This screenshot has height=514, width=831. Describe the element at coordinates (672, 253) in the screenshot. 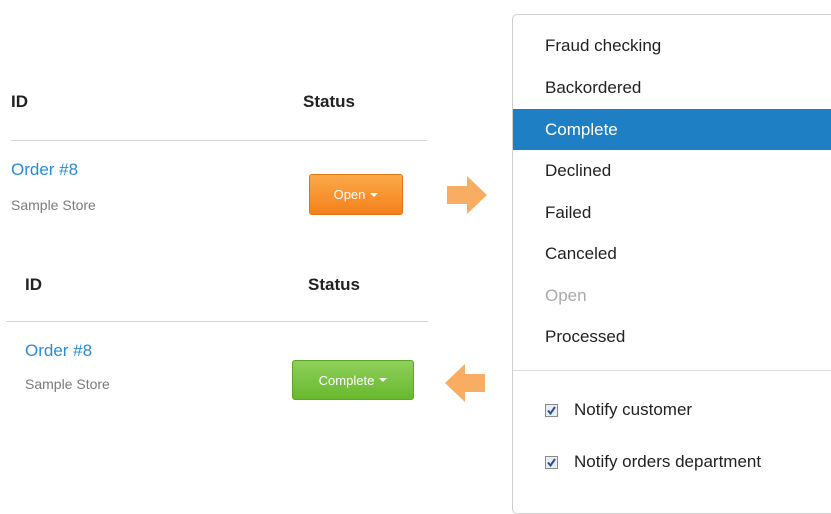

I see `menu-item-canceled: Canceled` at that location.